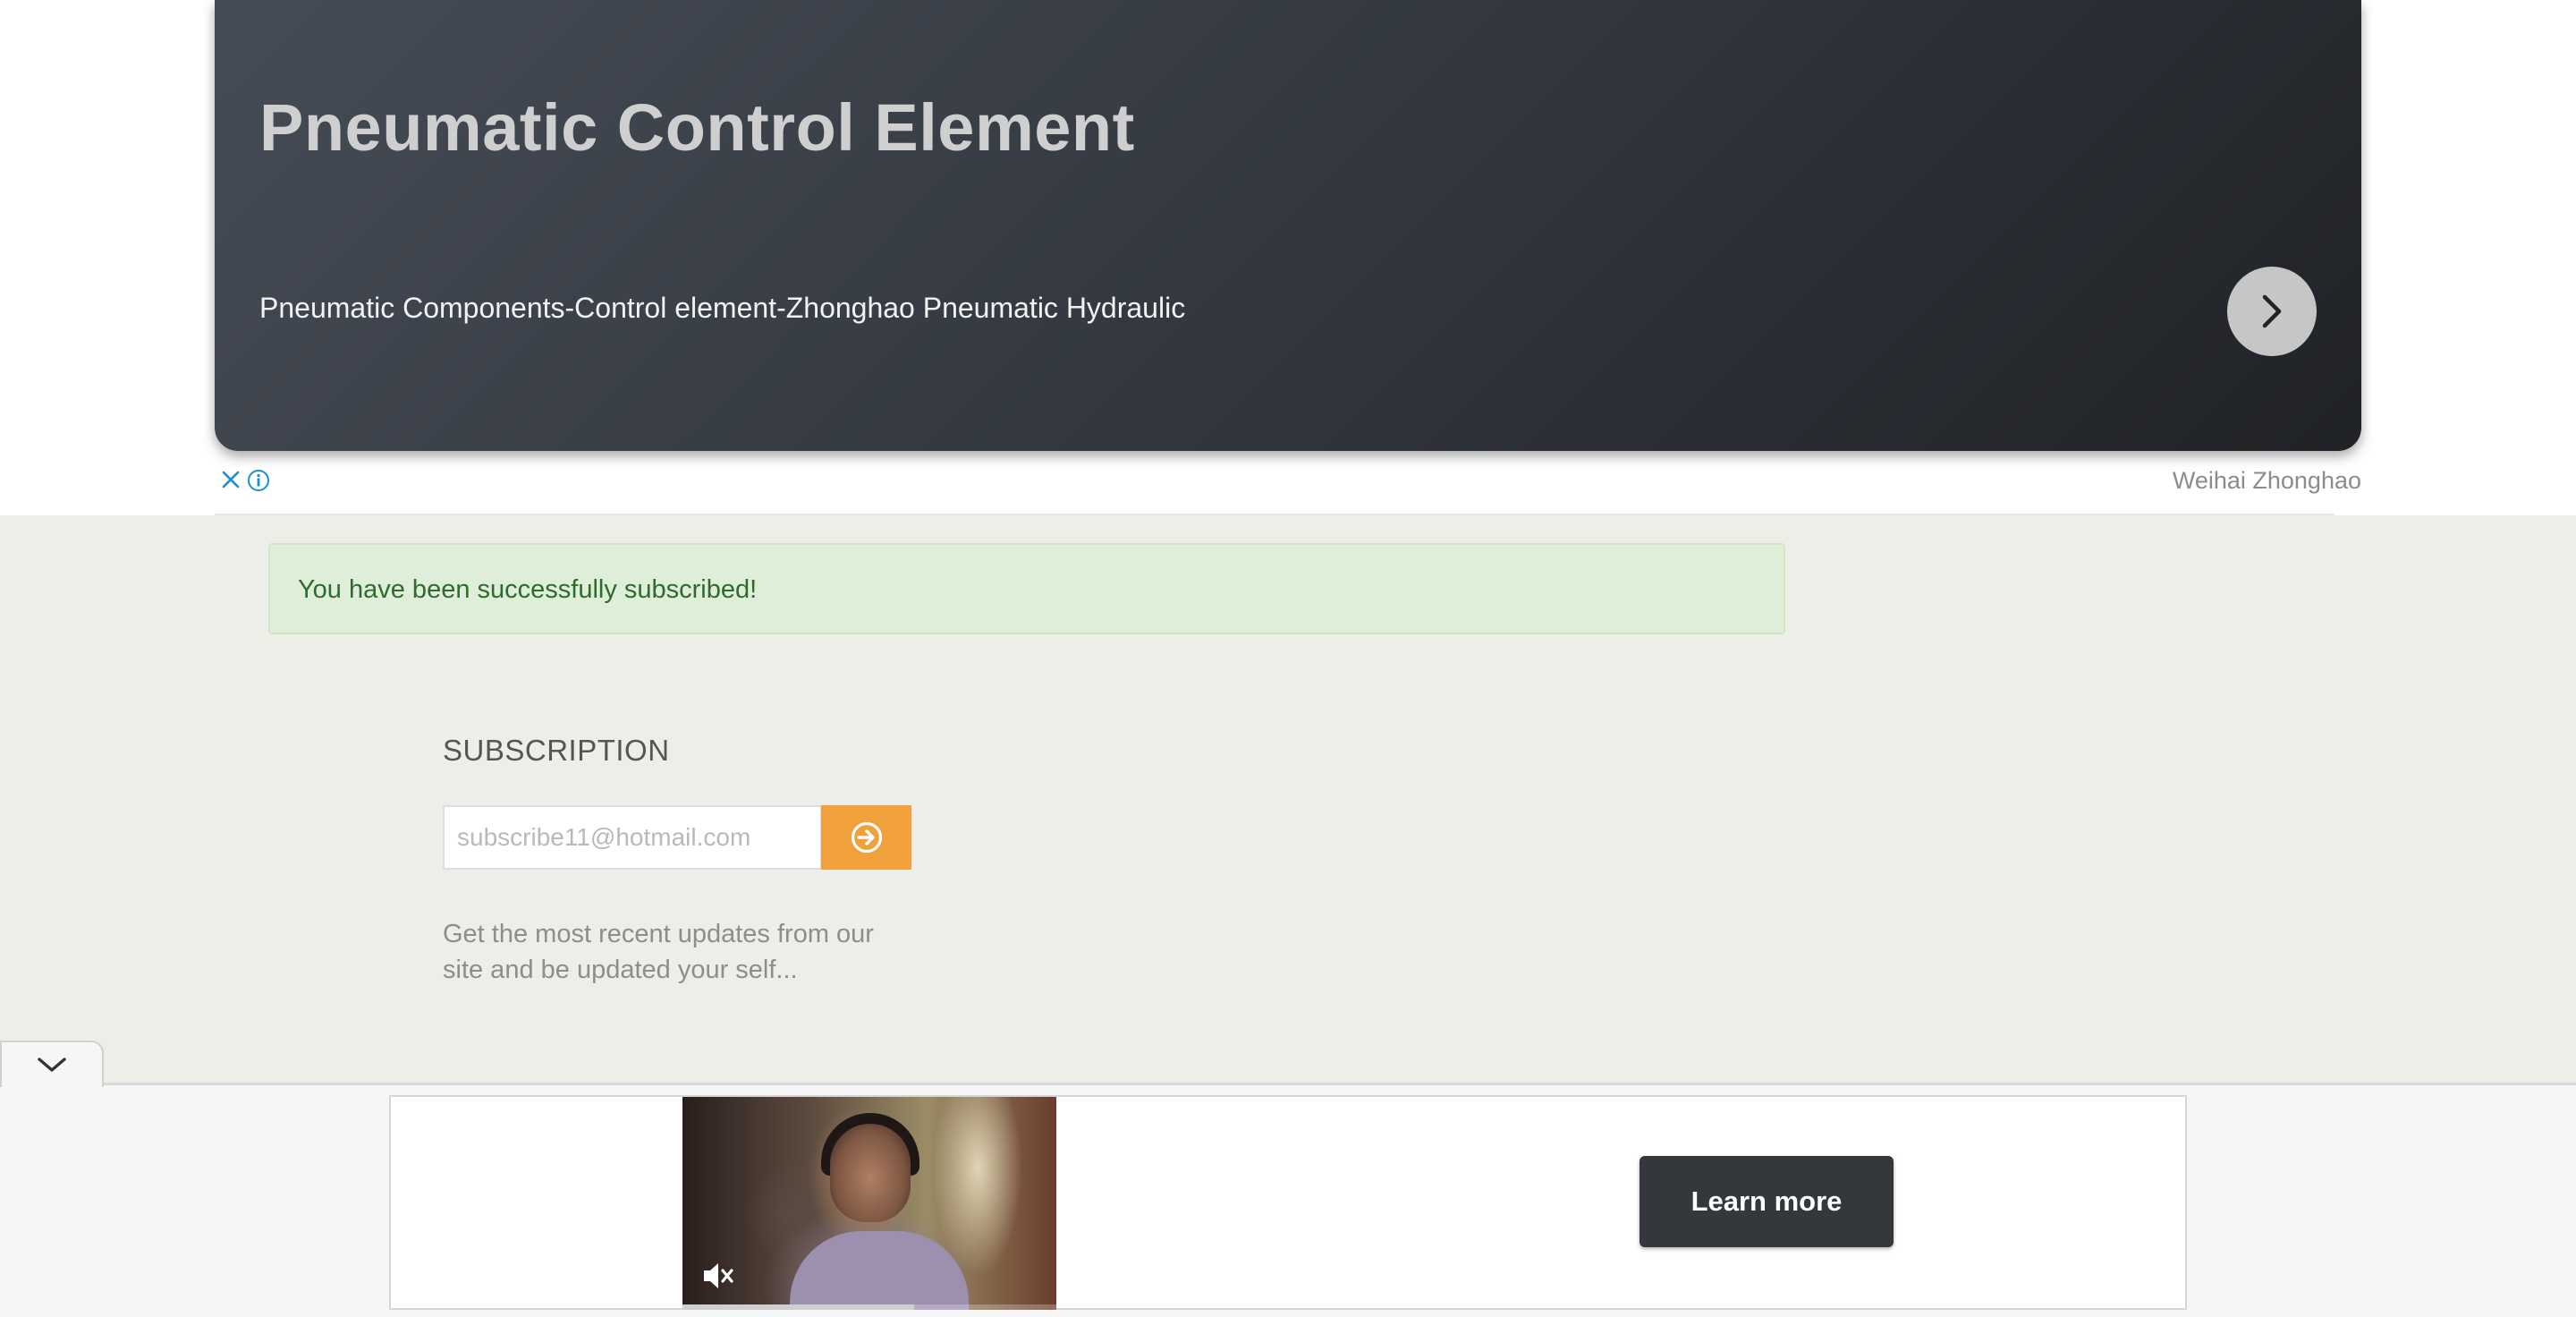 The image size is (2576, 1317). What do you see at coordinates (258, 481) in the screenshot?
I see `info-icon` at bounding box center [258, 481].